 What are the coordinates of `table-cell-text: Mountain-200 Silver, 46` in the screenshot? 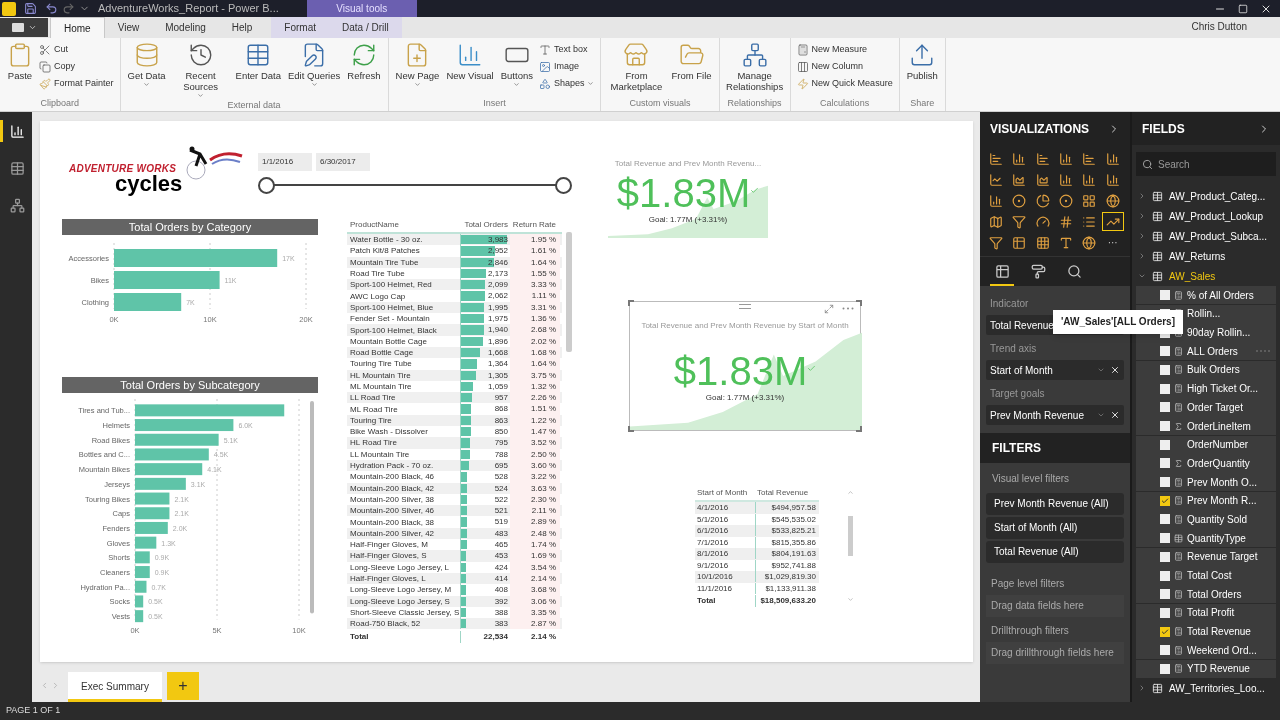 It's located at (392, 511).